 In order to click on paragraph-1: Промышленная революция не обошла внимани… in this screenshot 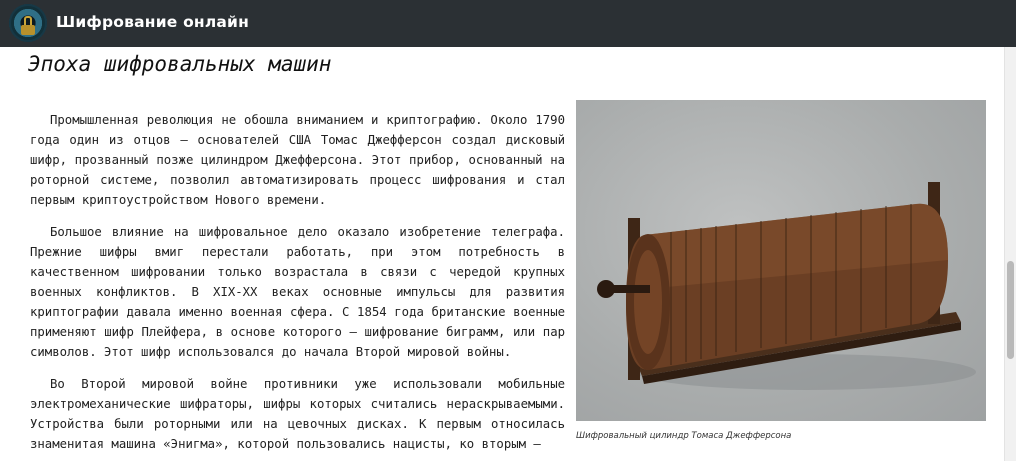, I will do `click(297, 160)`.